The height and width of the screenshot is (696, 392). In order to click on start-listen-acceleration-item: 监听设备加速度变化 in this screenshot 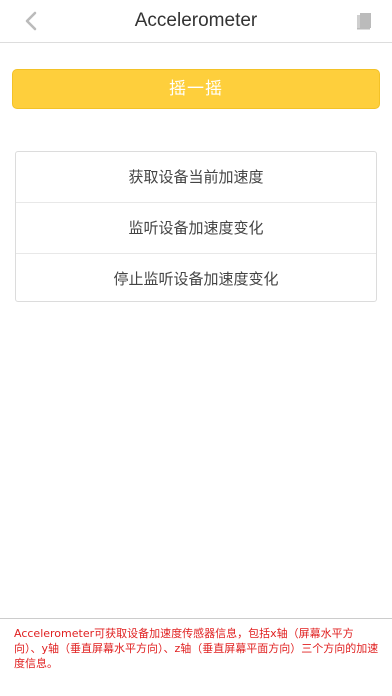, I will do `click(196, 228)`.